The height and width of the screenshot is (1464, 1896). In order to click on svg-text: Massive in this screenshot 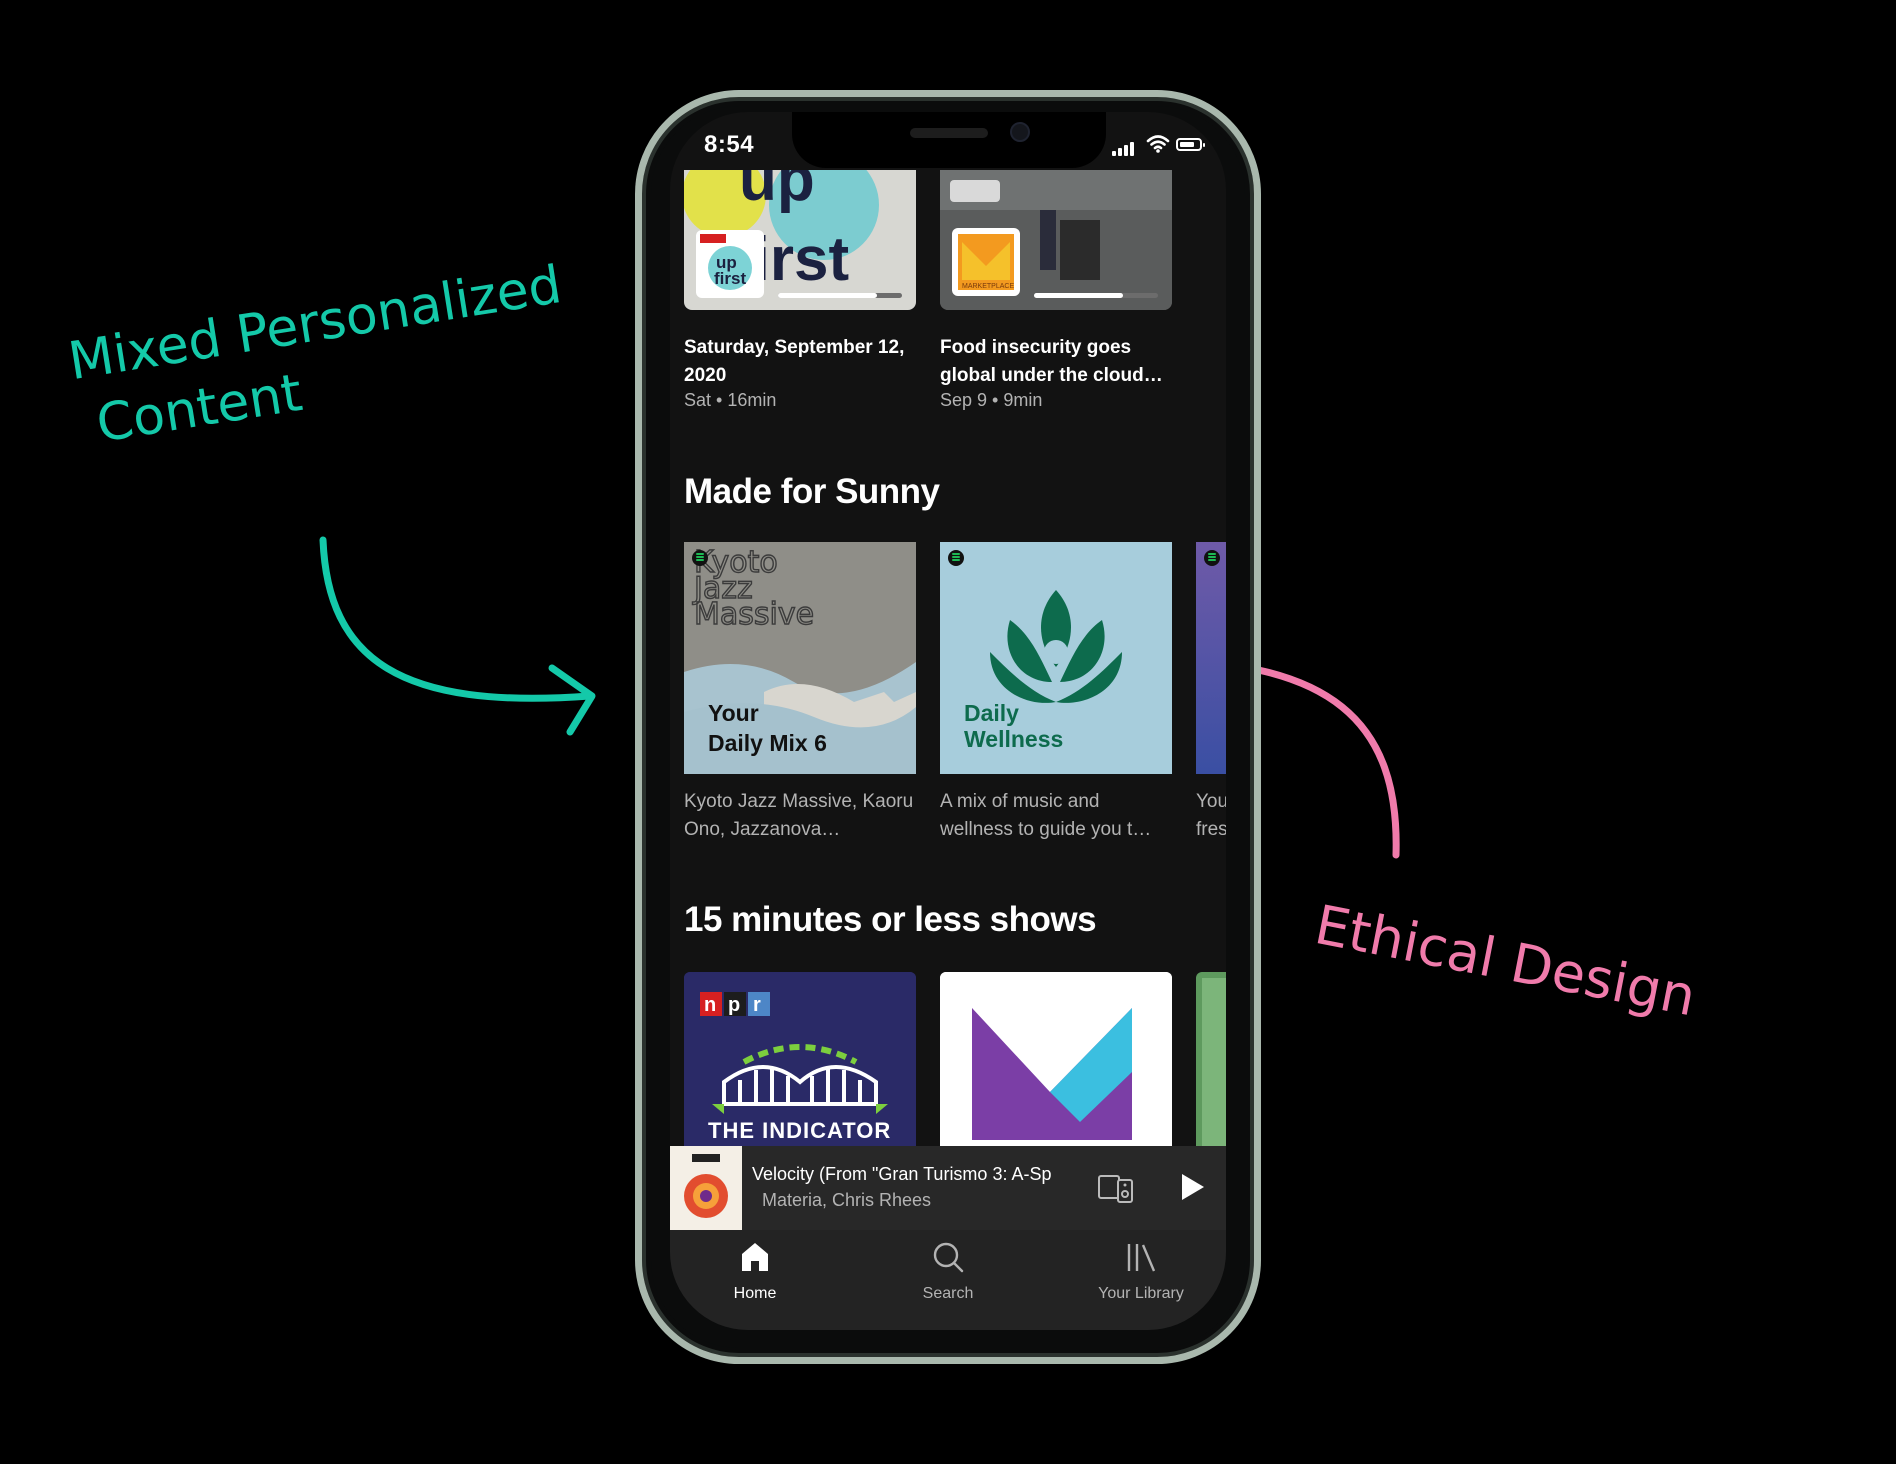, I will do `click(754, 614)`.